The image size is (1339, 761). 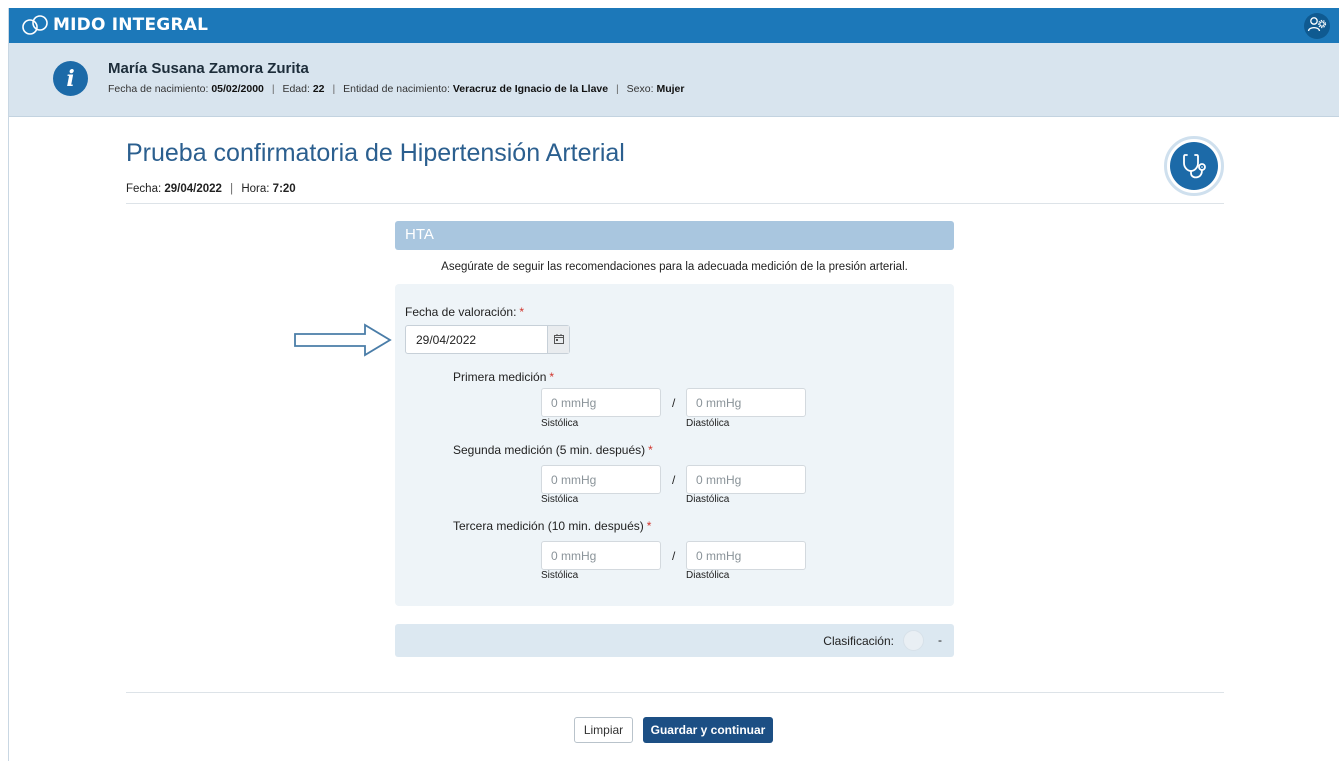 I want to click on section-header: HTA, so click(x=674, y=235).